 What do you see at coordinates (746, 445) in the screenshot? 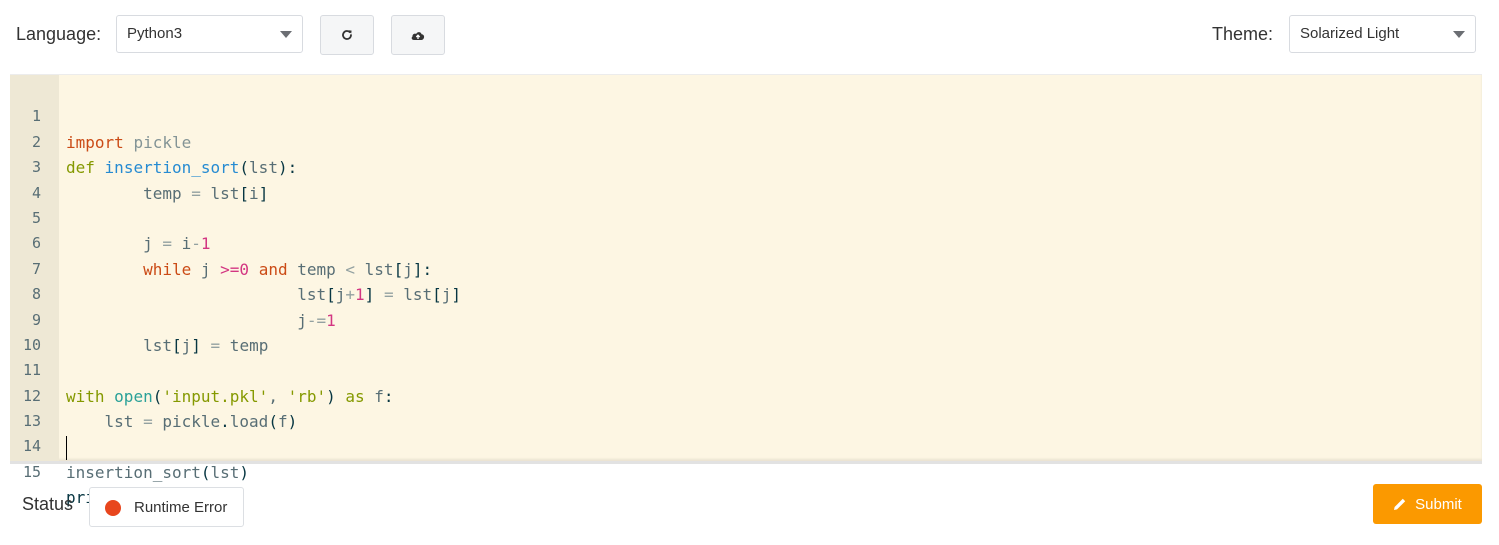
I see `code-line: 14 insertion_sort(lst)` at bounding box center [746, 445].